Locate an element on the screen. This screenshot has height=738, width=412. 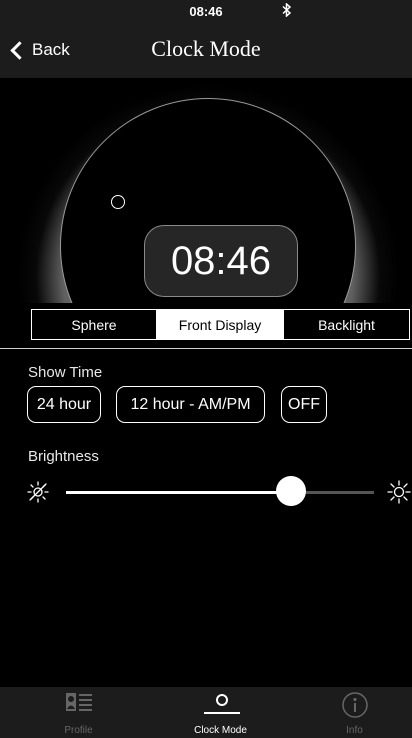
brightness-low-icon is located at coordinates (38, 492).